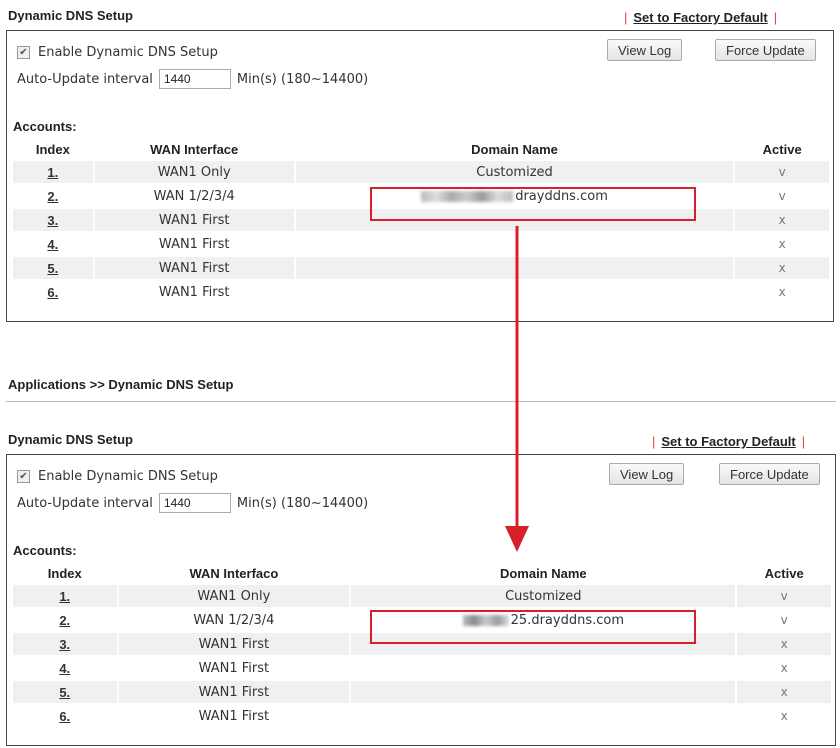  I want to click on bottom-view-log-button: View Log, so click(647, 474).